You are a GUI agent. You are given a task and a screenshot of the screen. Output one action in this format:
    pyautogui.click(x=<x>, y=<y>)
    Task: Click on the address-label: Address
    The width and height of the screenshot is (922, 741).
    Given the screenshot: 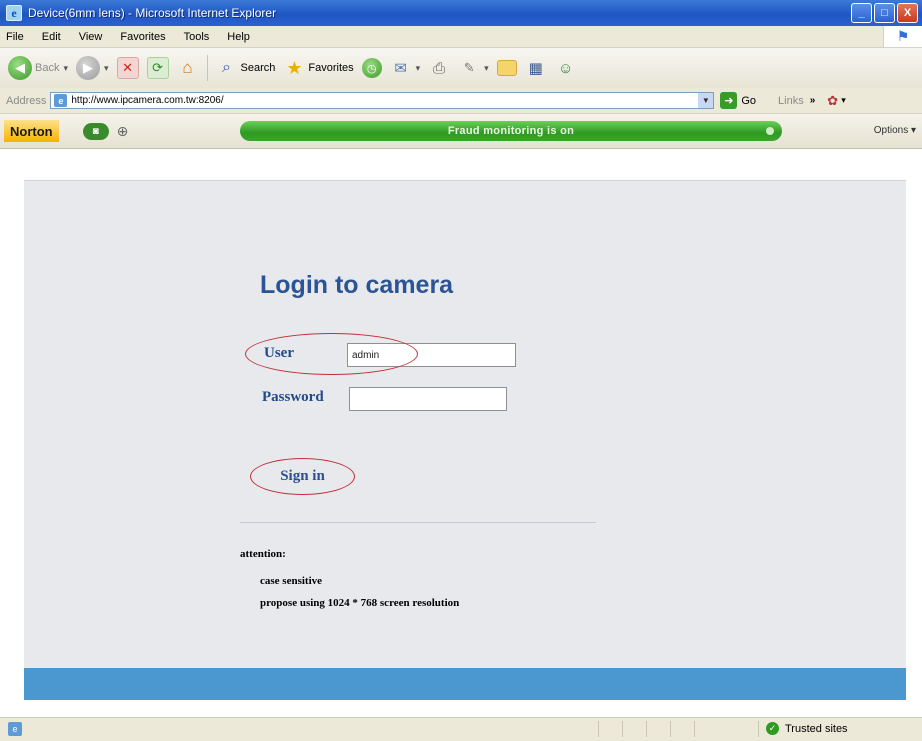 What is the action you would take?
    pyautogui.click(x=26, y=100)
    